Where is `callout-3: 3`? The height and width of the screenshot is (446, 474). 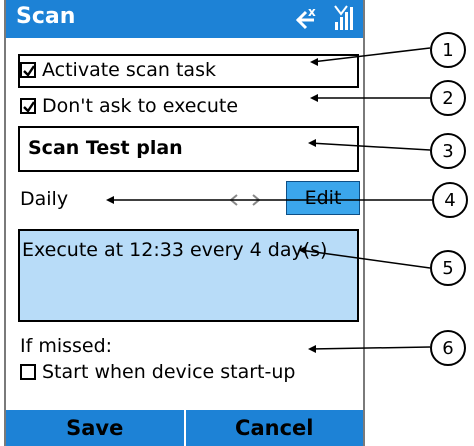
callout-3: 3 is located at coordinates (448, 151).